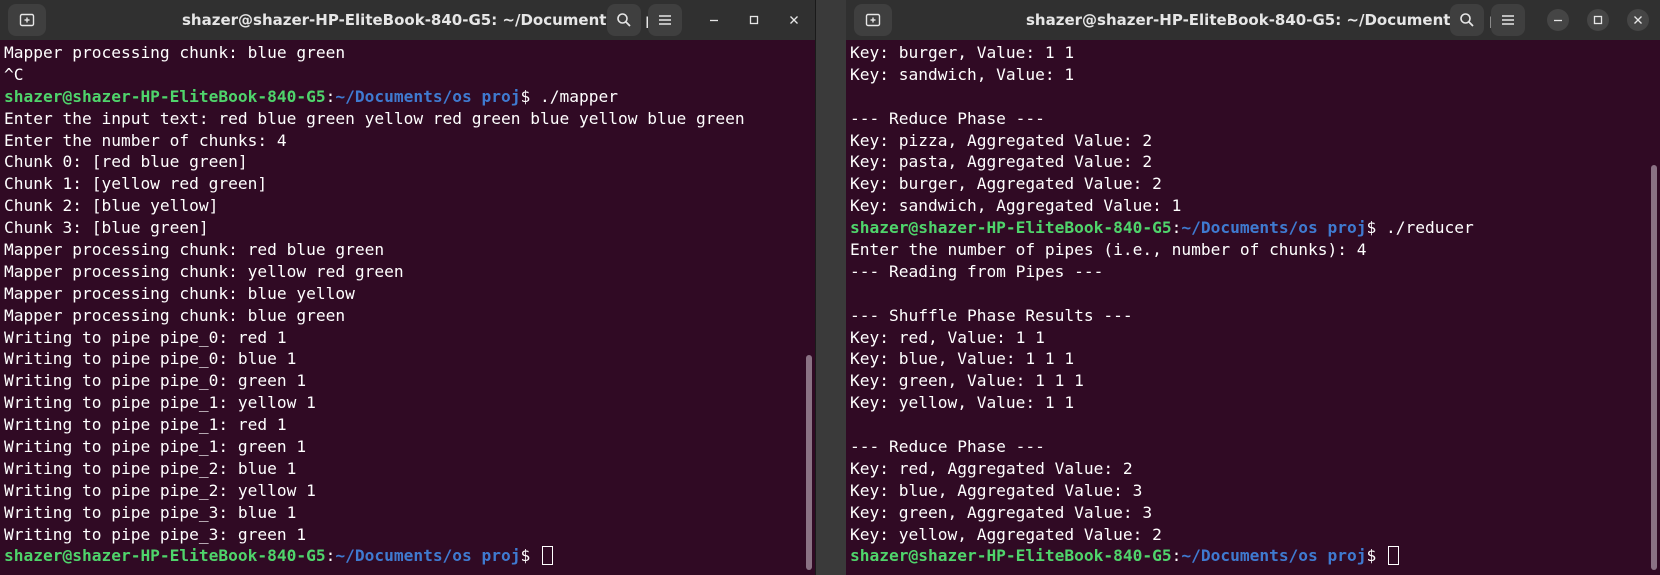 Image resolution: width=1660 pixels, height=575 pixels. What do you see at coordinates (145, 140) in the screenshot?
I see `output-line: Enter the number of chunks: 4` at bounding box center [145, 140].